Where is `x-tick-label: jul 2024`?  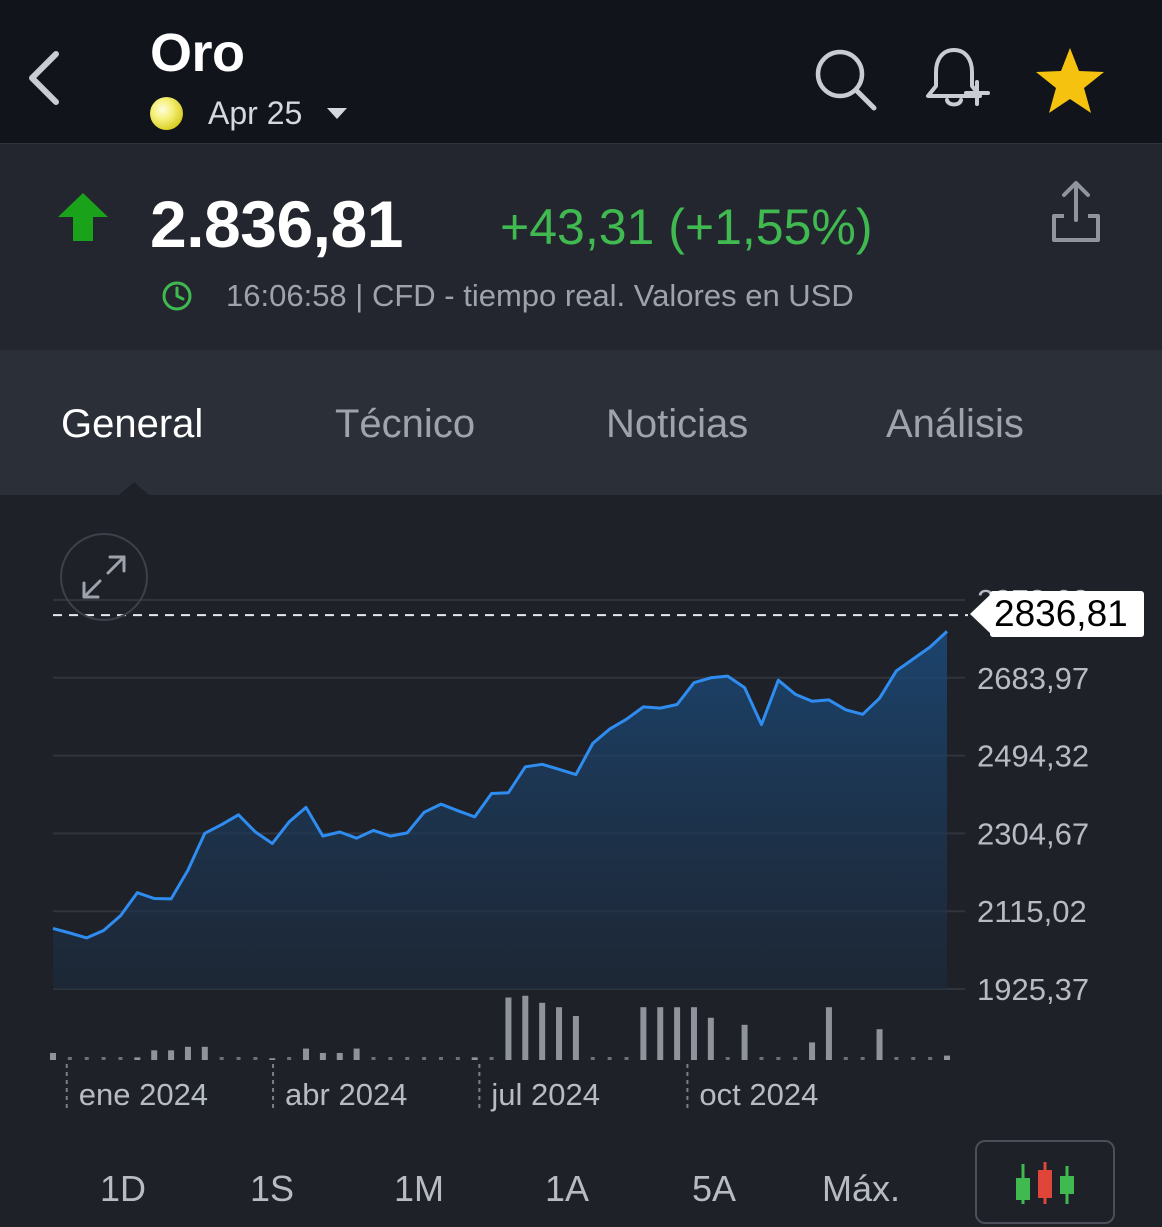 x-tick-label: jul 2024 is located at coordinates (545, 1094).